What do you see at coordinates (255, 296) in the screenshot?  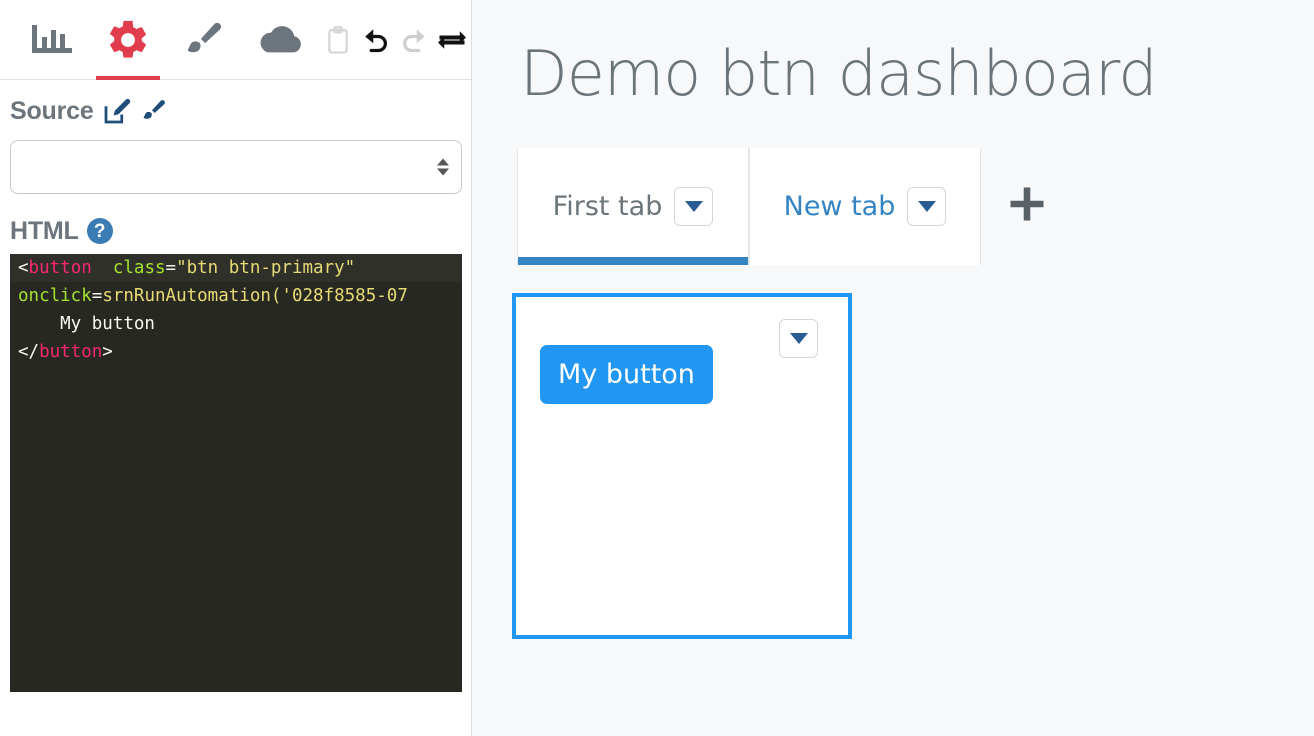 I see `code-token-str: srnRunAutomation('028f8585-07` at bounding box center [255, 296].